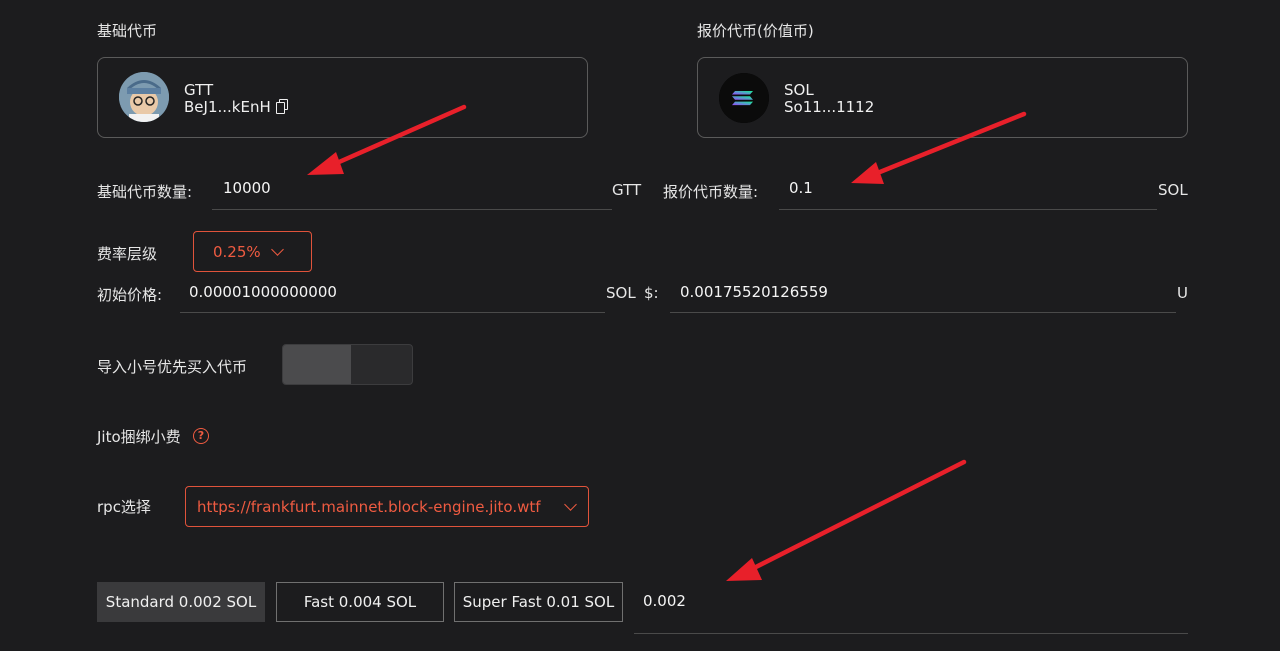 Image resolution: width=1280 pixels, height=651 pixels. Describe the element at coordinates (130, 295) in the screenshot. I see `initial-price-label: 初始价格:` at that location.